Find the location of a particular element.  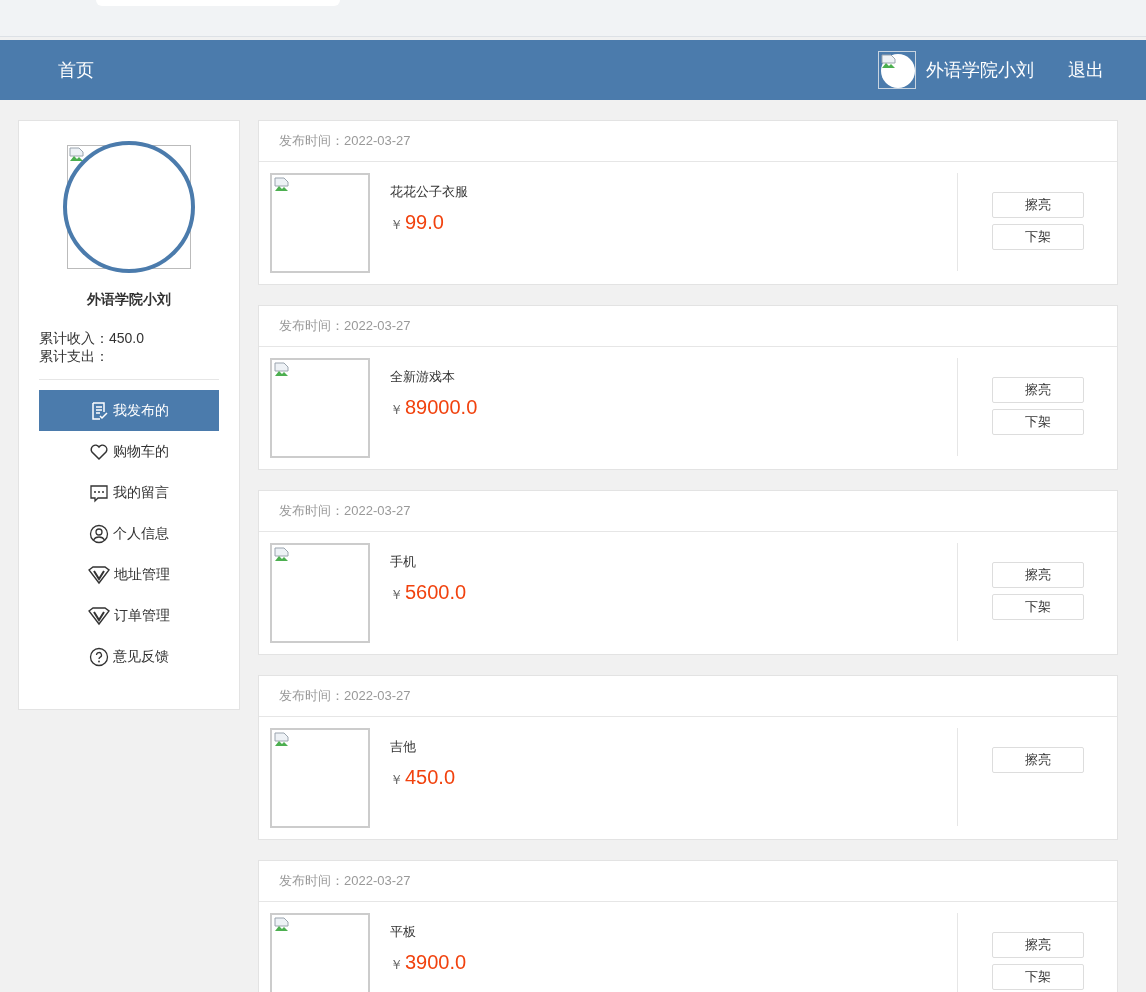

menu-item: 我的留言 is located at coordinates (129, 492).